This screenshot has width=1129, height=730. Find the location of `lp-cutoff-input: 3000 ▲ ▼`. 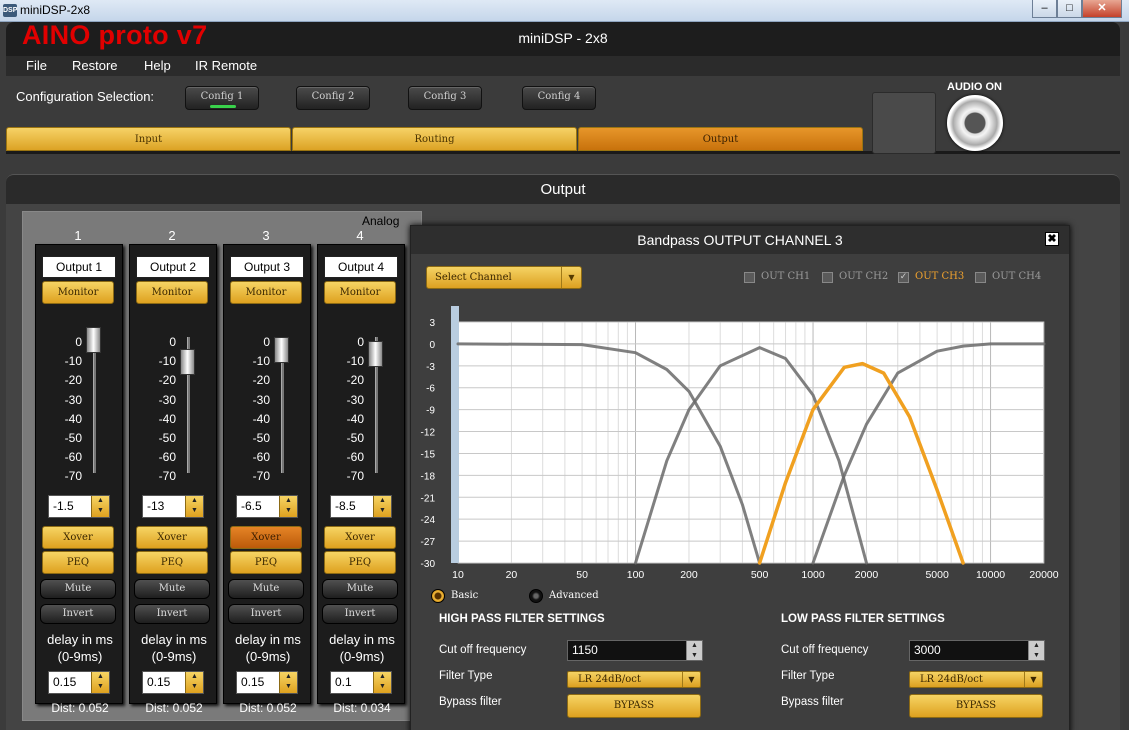

lp-cutoff-input: 3000 ▲ ▼ is located at coordinates (977, 650).